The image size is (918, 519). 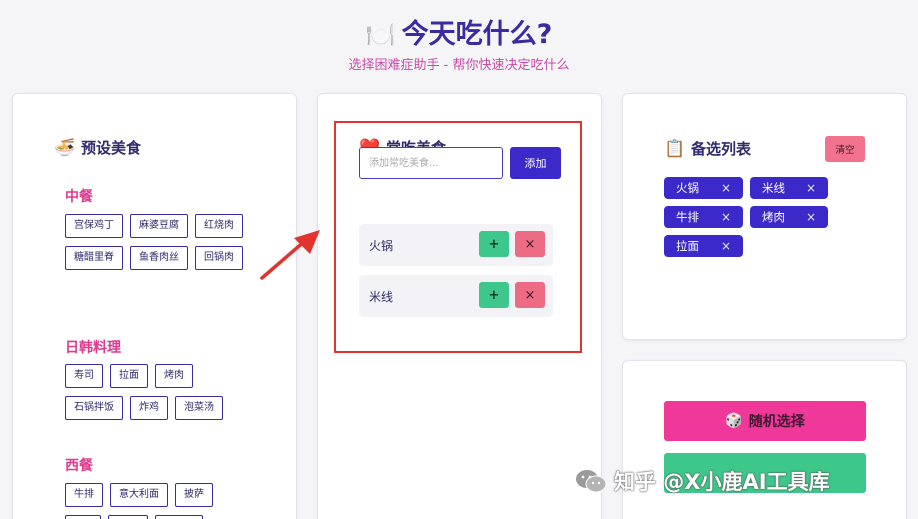 I want to click on page-title: 🍽️ 今天吃什么?, so click(x=459, y=31).